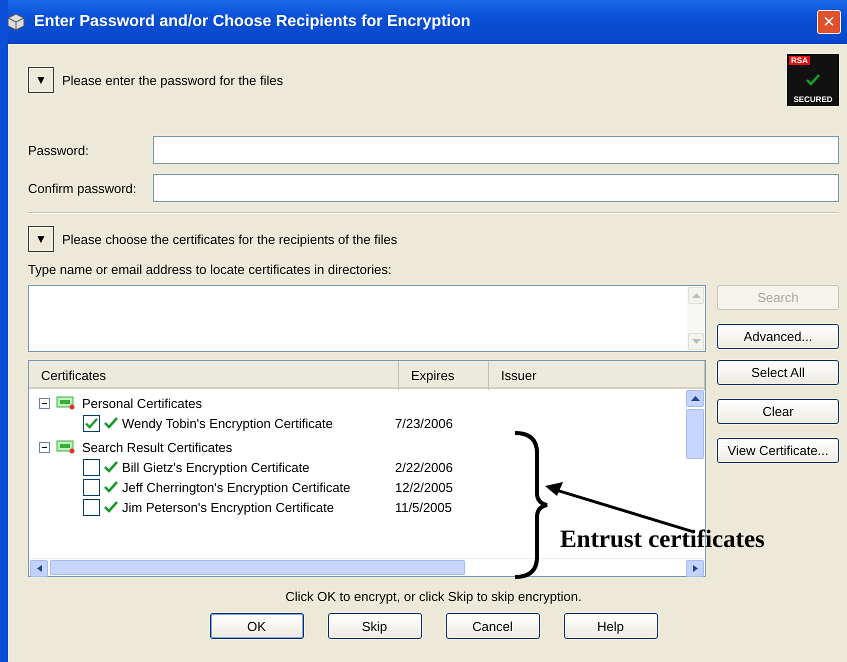 Image resolution: width=847 pixels, height=662 pixels. What do you see at coordinates (799, 60) in the screenshot?
I see `badge-text: RSA` at bounding box center [799, 60].